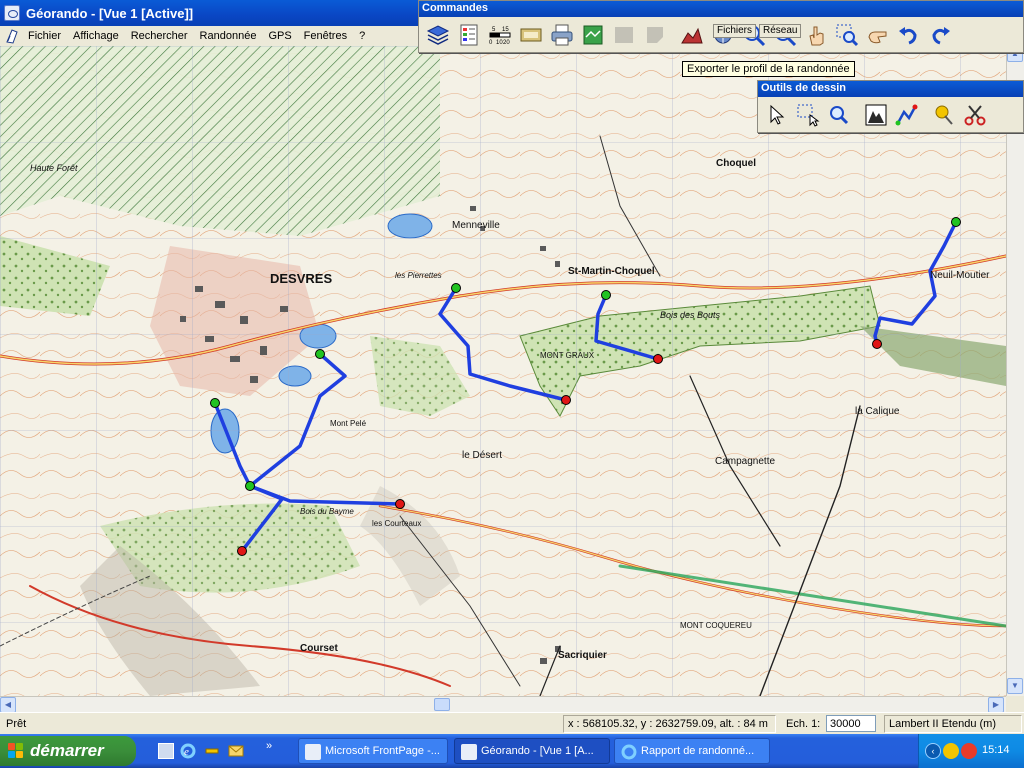  What do you see at coordinates (12, 36) in the screenshot?
I see `document-icon` at bounding box center [12, 36].